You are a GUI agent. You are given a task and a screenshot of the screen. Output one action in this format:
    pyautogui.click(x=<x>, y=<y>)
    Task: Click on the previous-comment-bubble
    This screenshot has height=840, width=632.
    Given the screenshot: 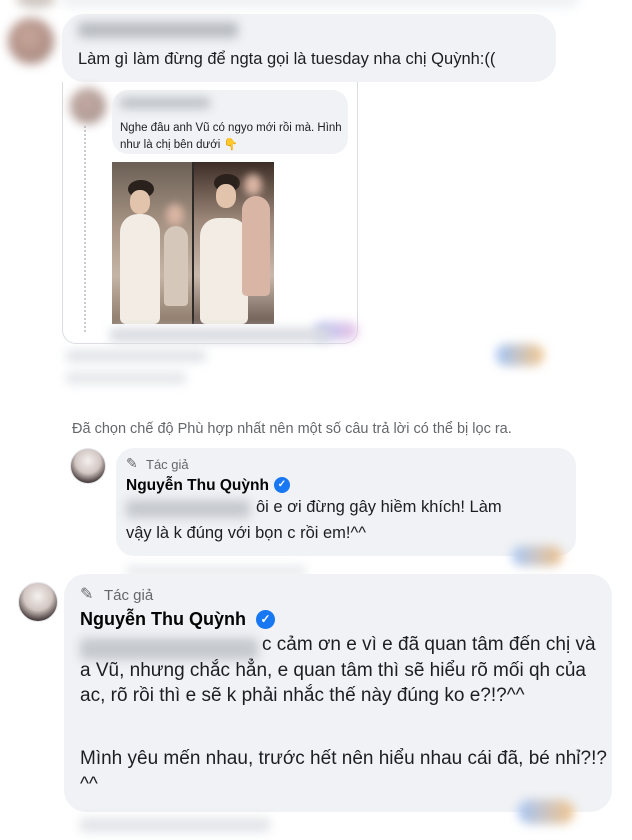 What is the action you would take?
    pyautogui.click(x=320, y=4)
    